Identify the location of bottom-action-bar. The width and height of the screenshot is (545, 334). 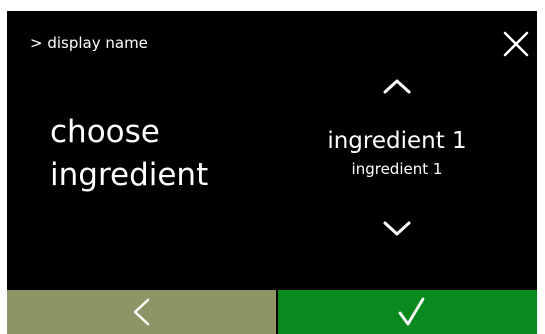
(272, 312).